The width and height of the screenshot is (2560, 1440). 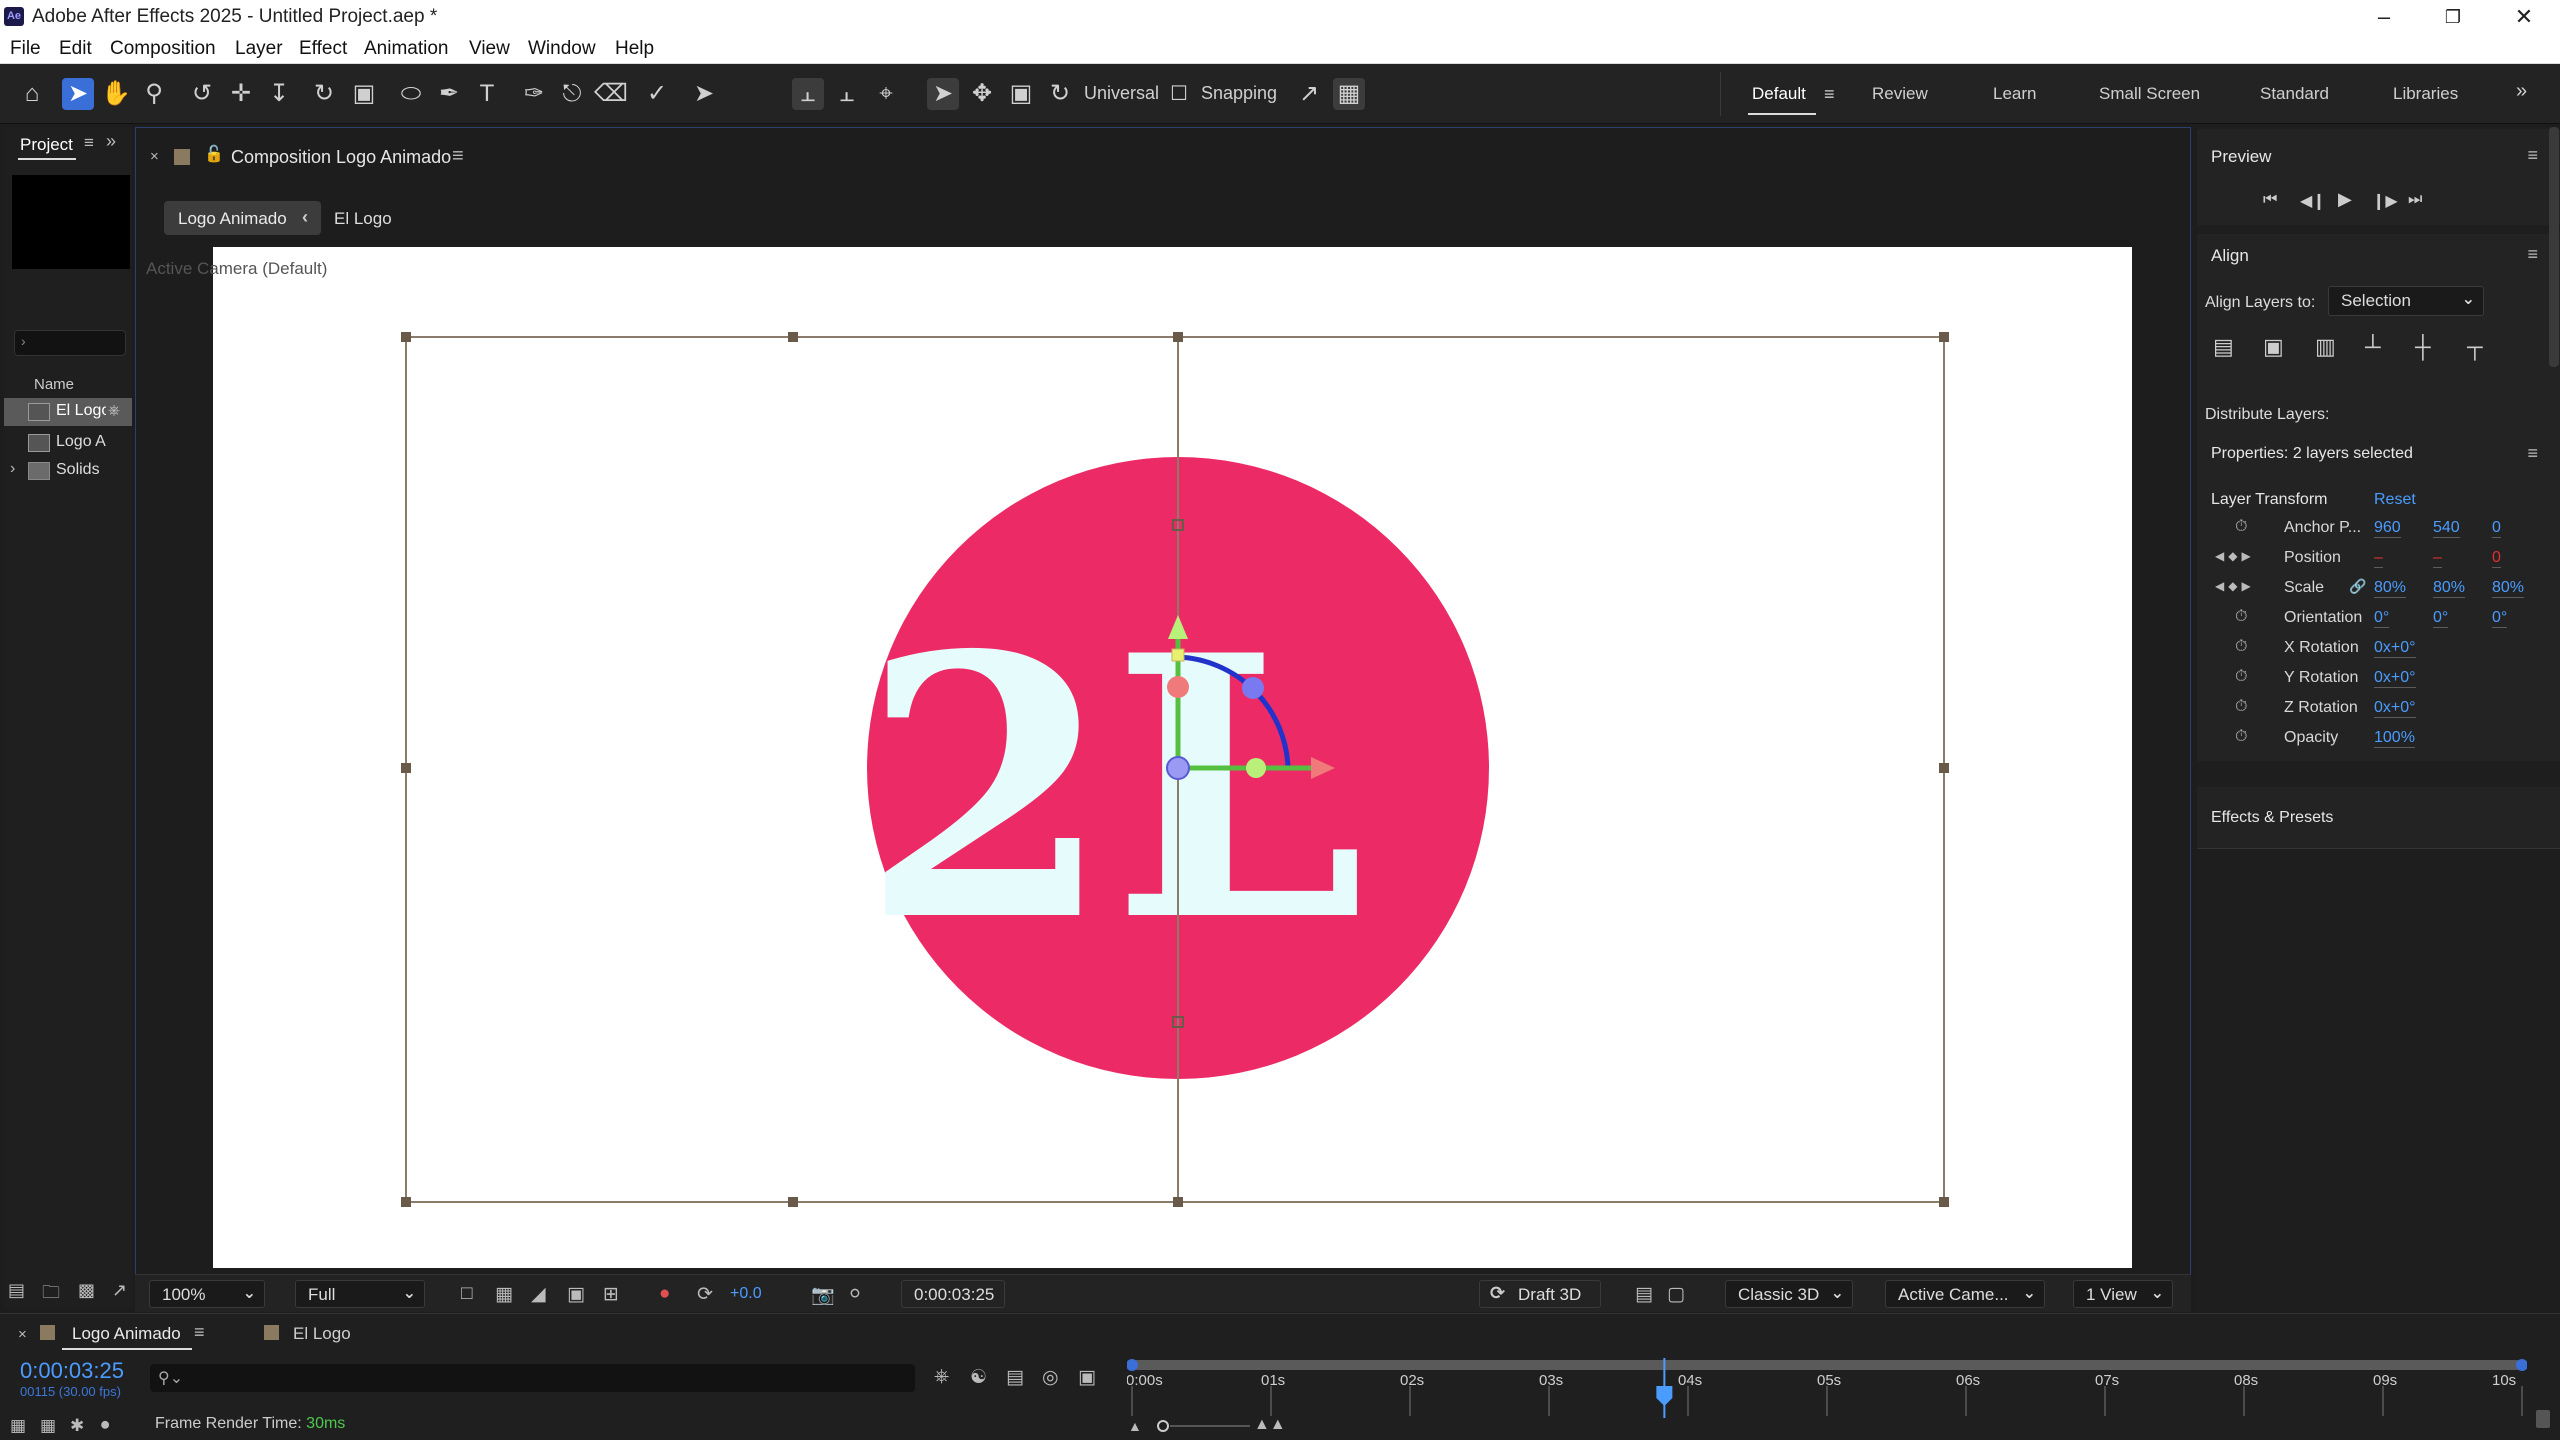 What do you see at coordinates (576, 1294) in the screenshot?
I see `region-of-interest-icon: ▣` at bounding box center [576, 1294].